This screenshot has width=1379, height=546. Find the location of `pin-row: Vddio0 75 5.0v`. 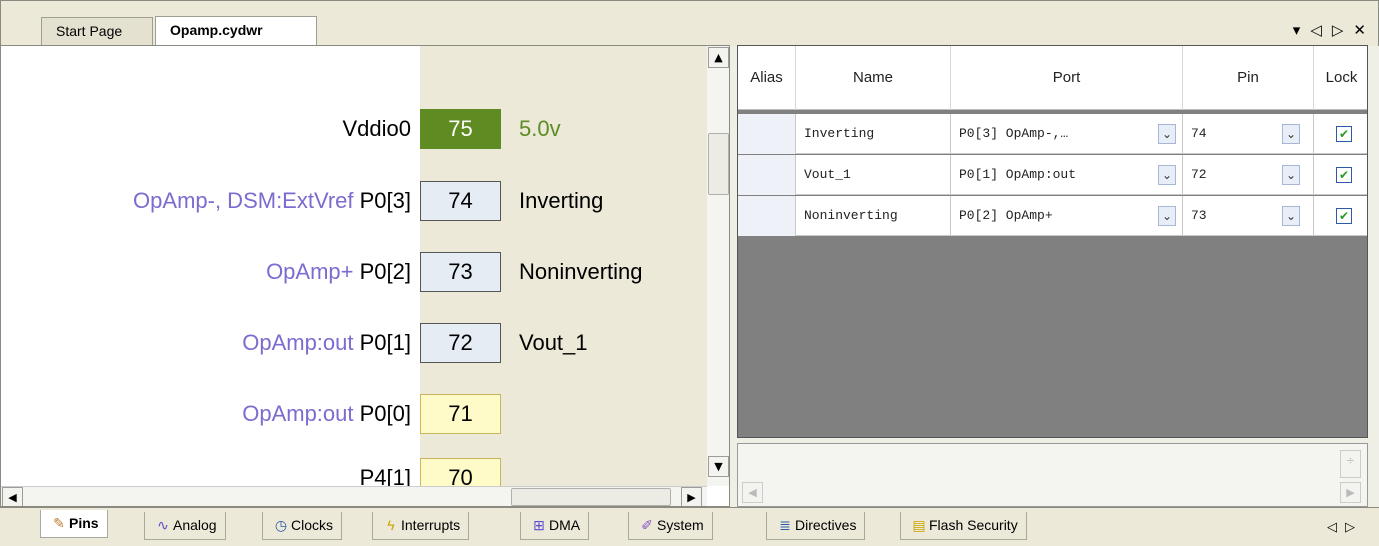

pin-row: Vddio0 75 5.0v is located at coordinates (365, 131).